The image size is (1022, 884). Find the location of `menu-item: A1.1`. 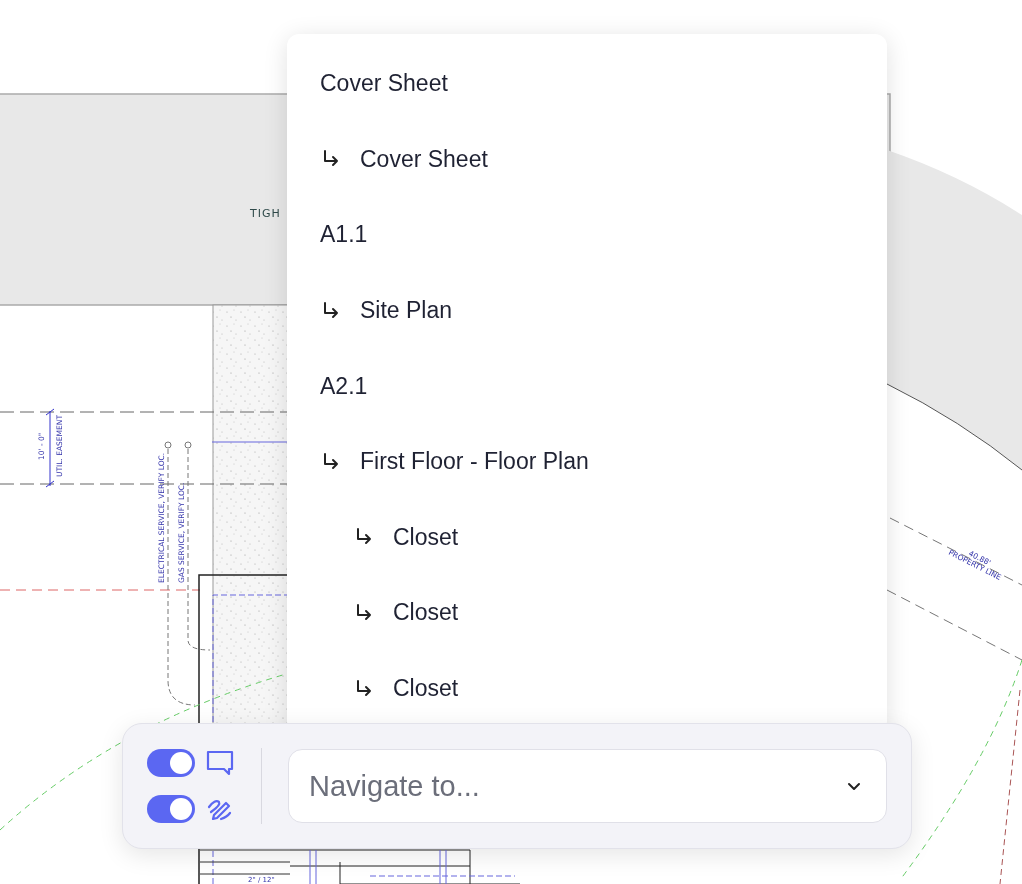

menu-item: A1.1 is located at coordinates (587, 235).